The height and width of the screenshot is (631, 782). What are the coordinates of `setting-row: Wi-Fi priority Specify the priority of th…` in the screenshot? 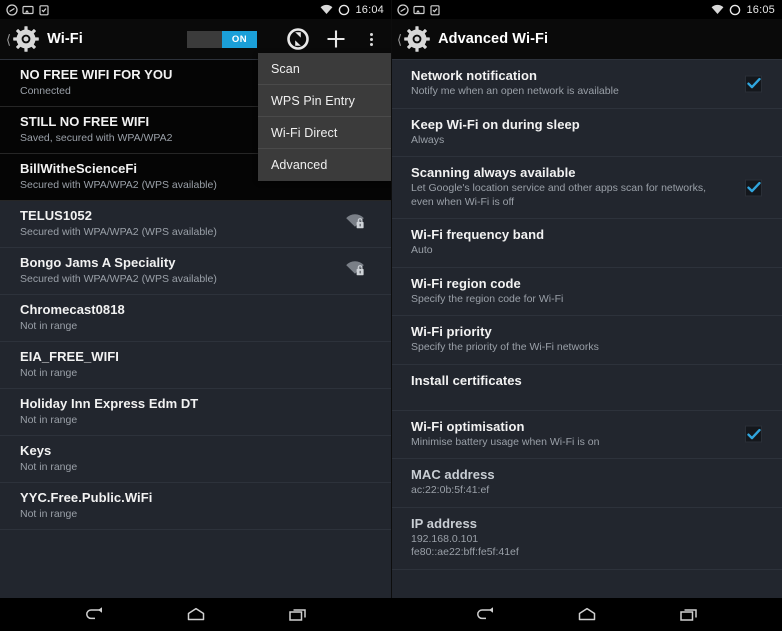 It's located at (586, 340).